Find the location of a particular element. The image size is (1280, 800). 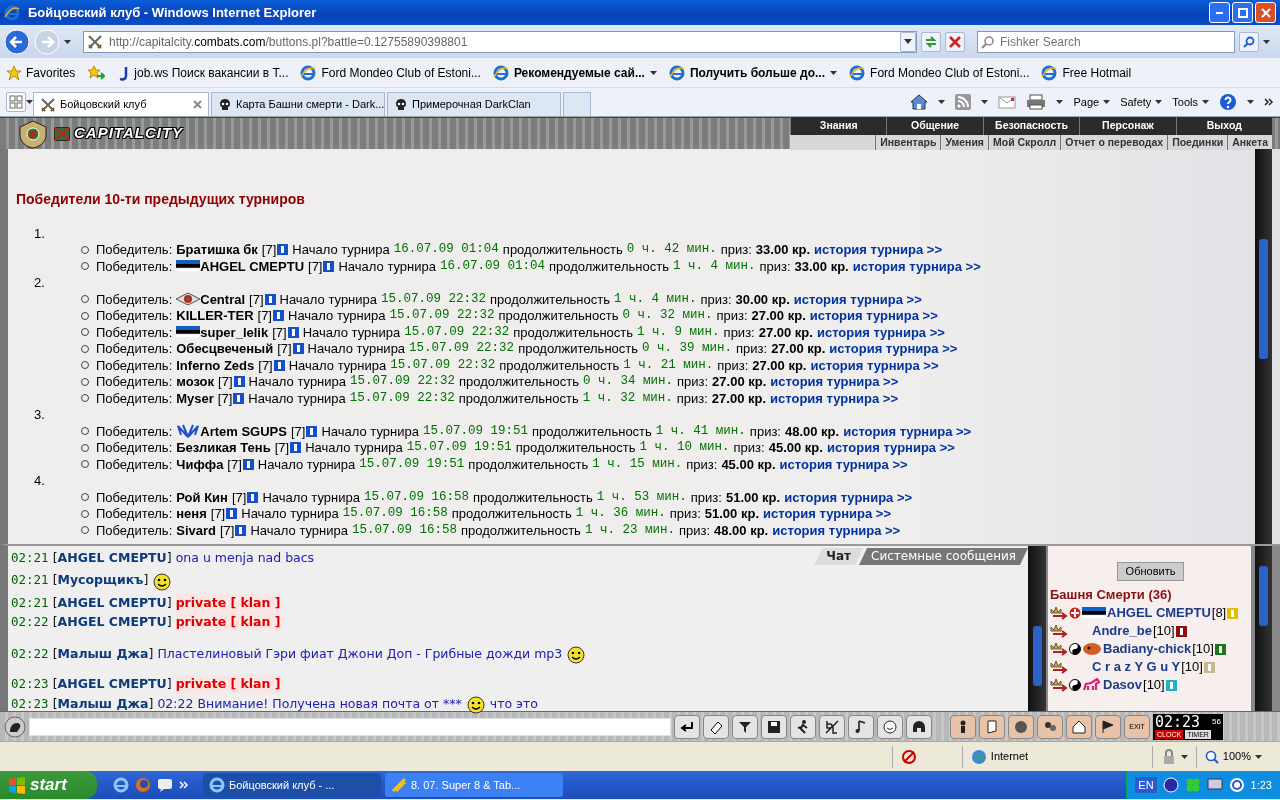

chat-tab: Чат is located at coordinates (839, 556).